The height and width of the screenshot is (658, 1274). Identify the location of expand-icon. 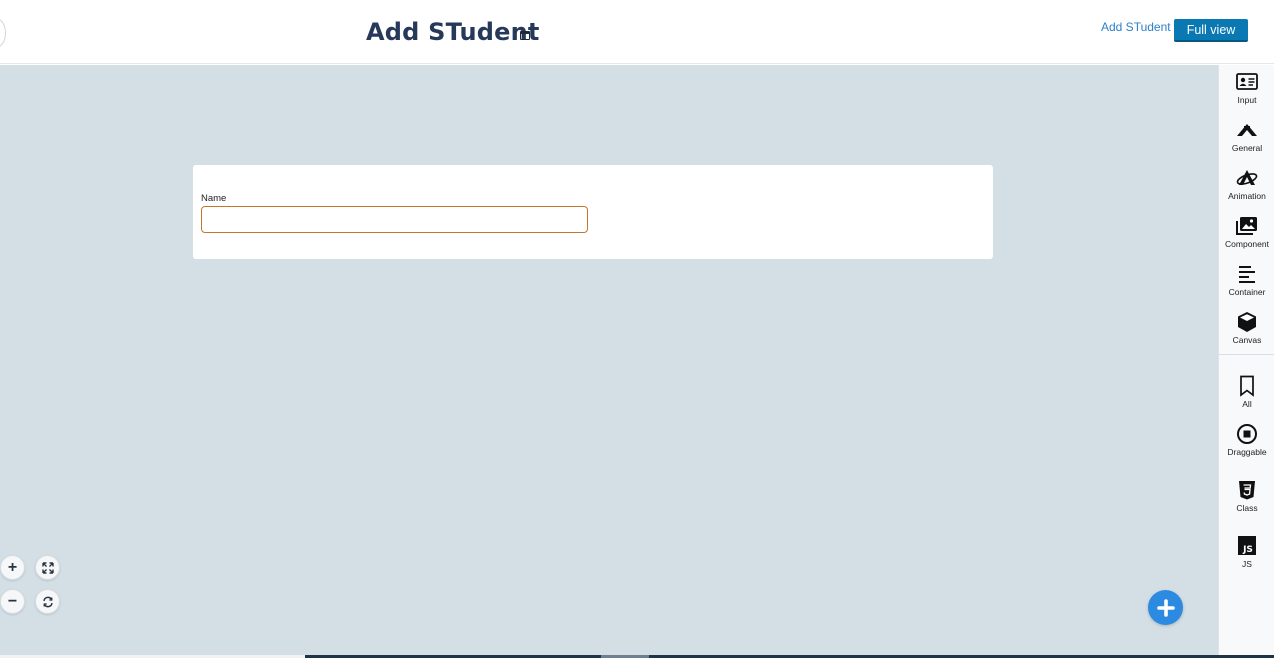
(47, 567).